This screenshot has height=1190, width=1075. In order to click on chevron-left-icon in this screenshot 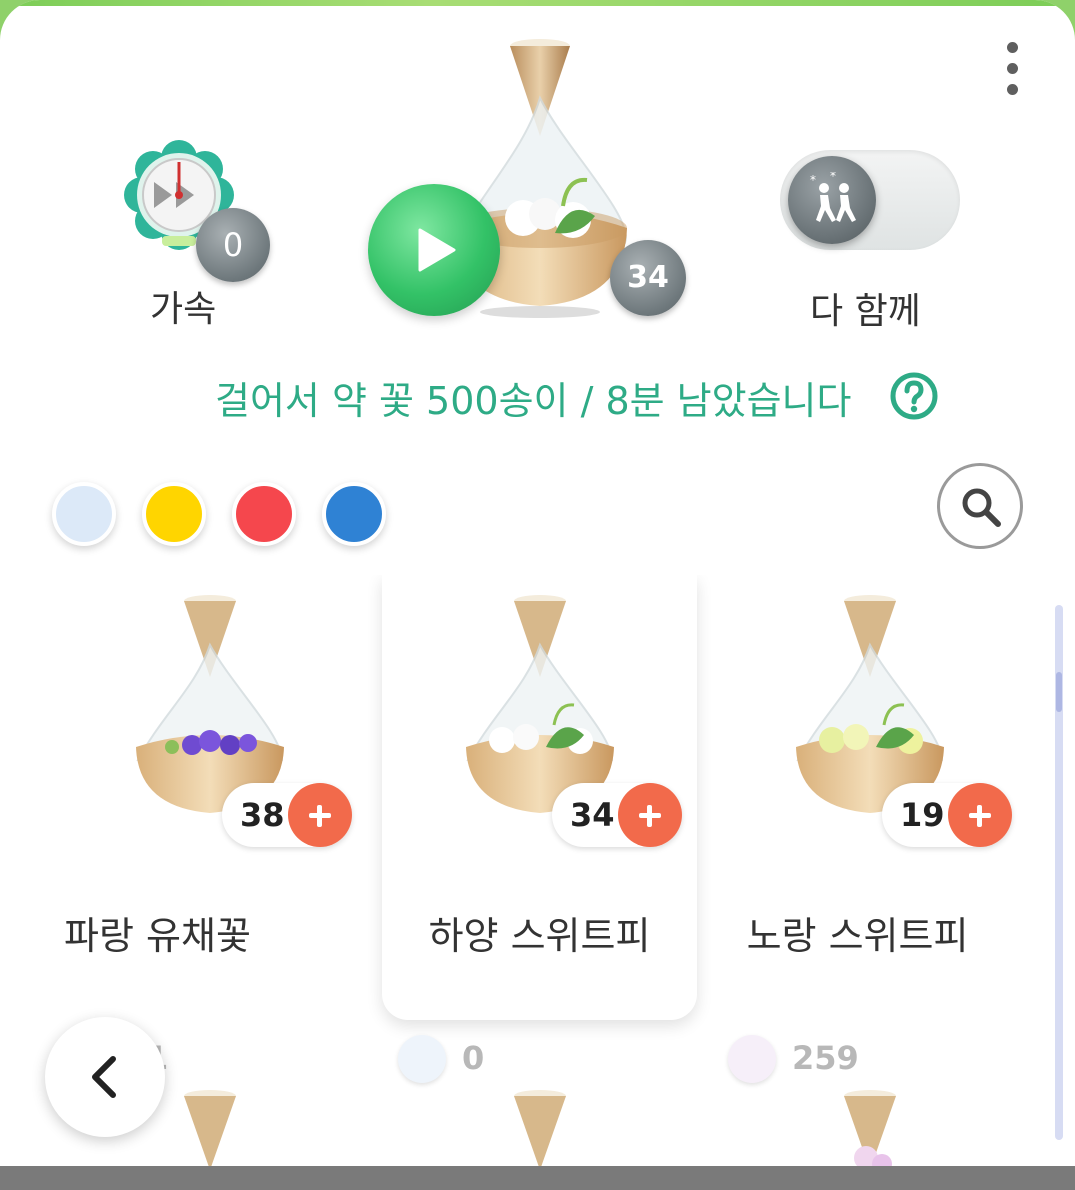, I will do `click(104, 1077)`.